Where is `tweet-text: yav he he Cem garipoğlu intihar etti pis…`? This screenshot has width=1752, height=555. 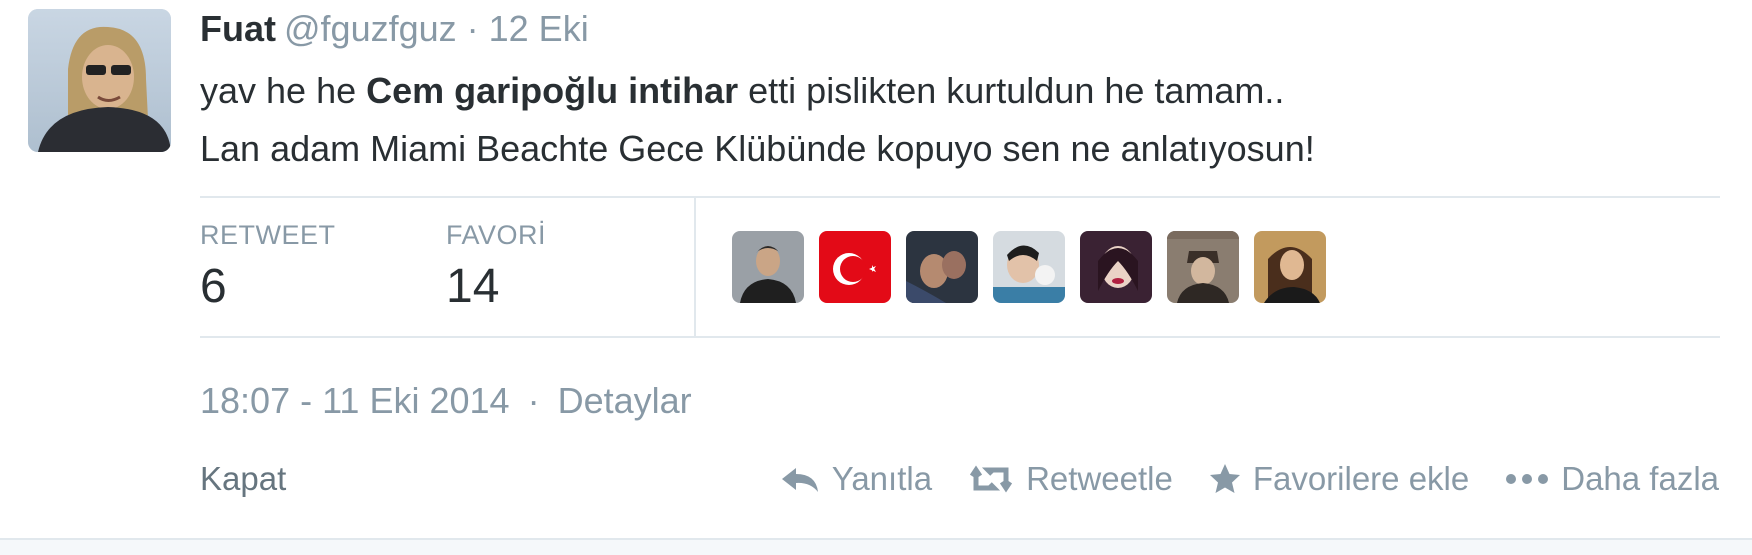 tweet-text: yav he he Cem garipoğlu intihar etti pis… is located at coordinates (757, 120).